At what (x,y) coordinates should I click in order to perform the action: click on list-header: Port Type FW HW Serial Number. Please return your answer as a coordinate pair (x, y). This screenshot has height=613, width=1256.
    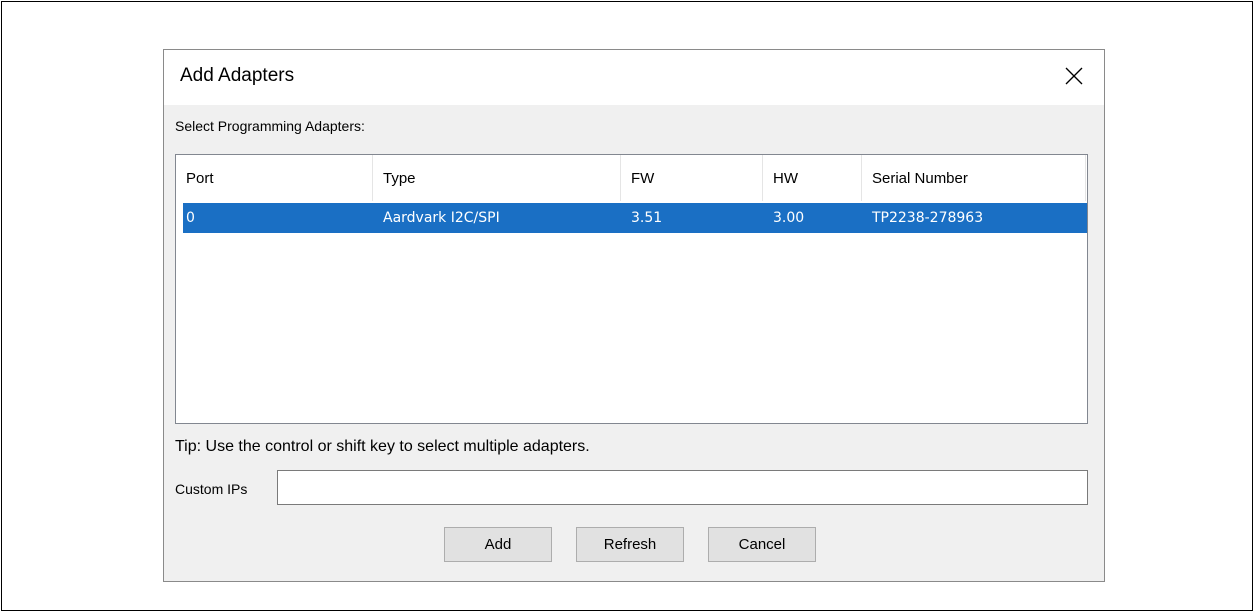
    Looking at the image, I should click on (631, 178).